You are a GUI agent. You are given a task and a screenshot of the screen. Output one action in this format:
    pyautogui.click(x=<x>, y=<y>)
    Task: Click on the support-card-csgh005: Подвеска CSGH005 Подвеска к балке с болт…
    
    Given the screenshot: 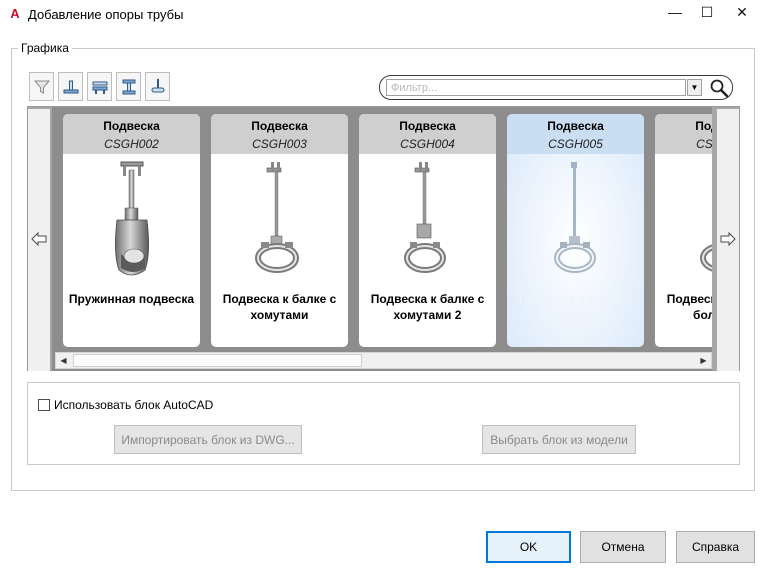 What is the action you would take?
    pyautogui.click(x=575, y=230)
    